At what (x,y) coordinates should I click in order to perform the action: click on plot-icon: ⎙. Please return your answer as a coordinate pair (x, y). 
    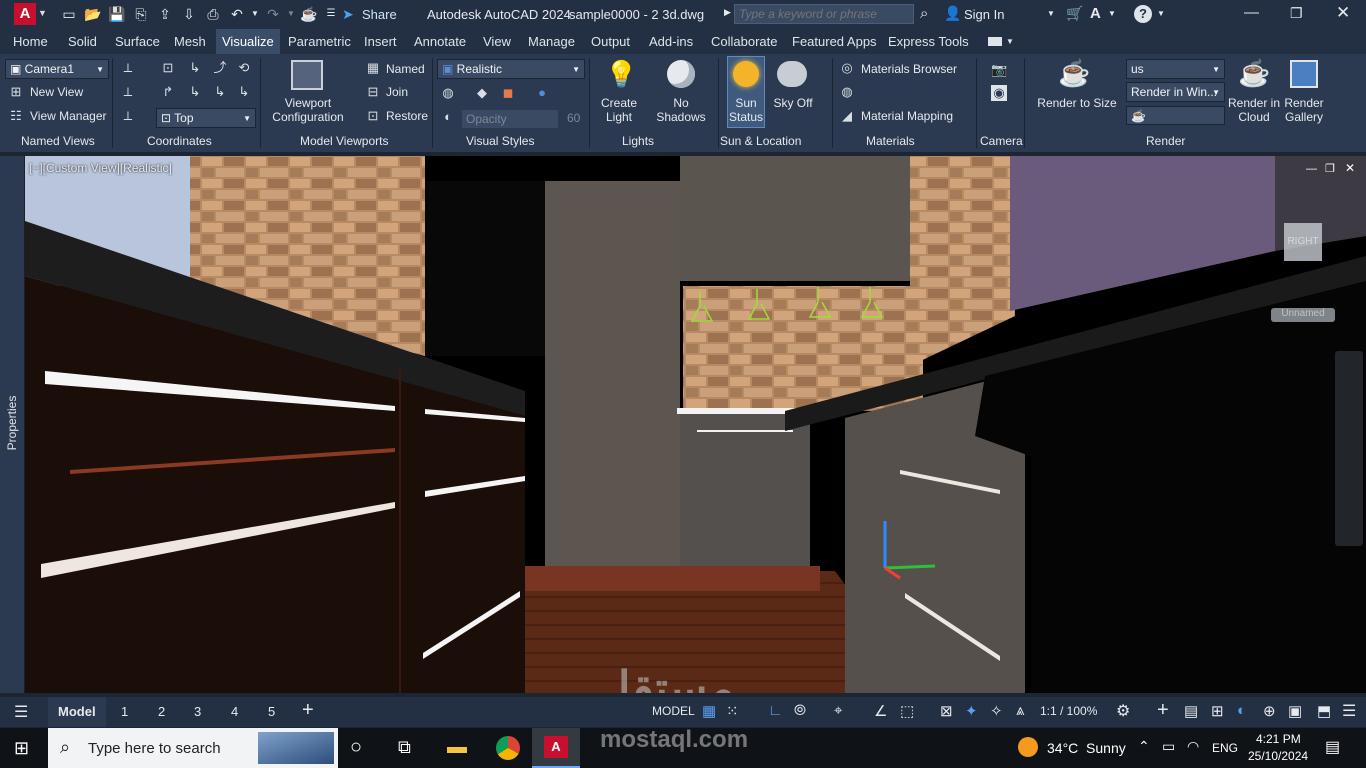
    Looking at the image, I should click on (213, 14).